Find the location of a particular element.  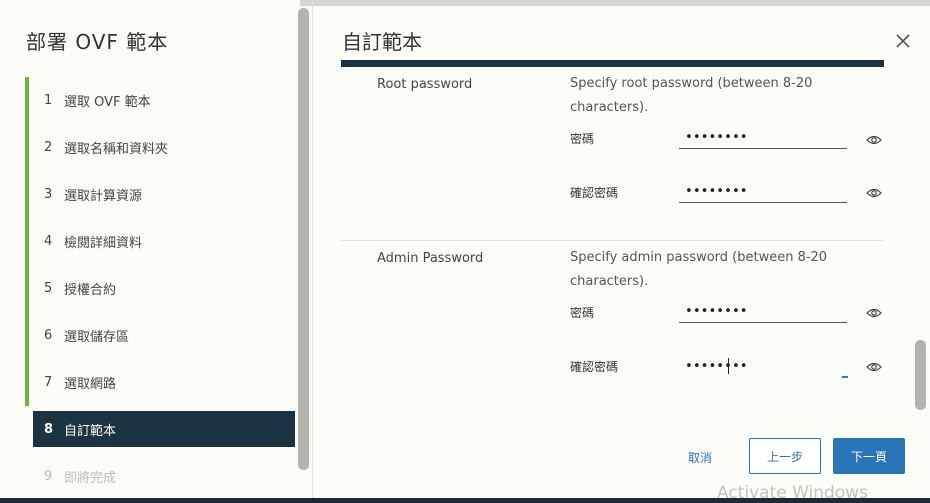

step-number: 4 is located at coordinates (48, 241).